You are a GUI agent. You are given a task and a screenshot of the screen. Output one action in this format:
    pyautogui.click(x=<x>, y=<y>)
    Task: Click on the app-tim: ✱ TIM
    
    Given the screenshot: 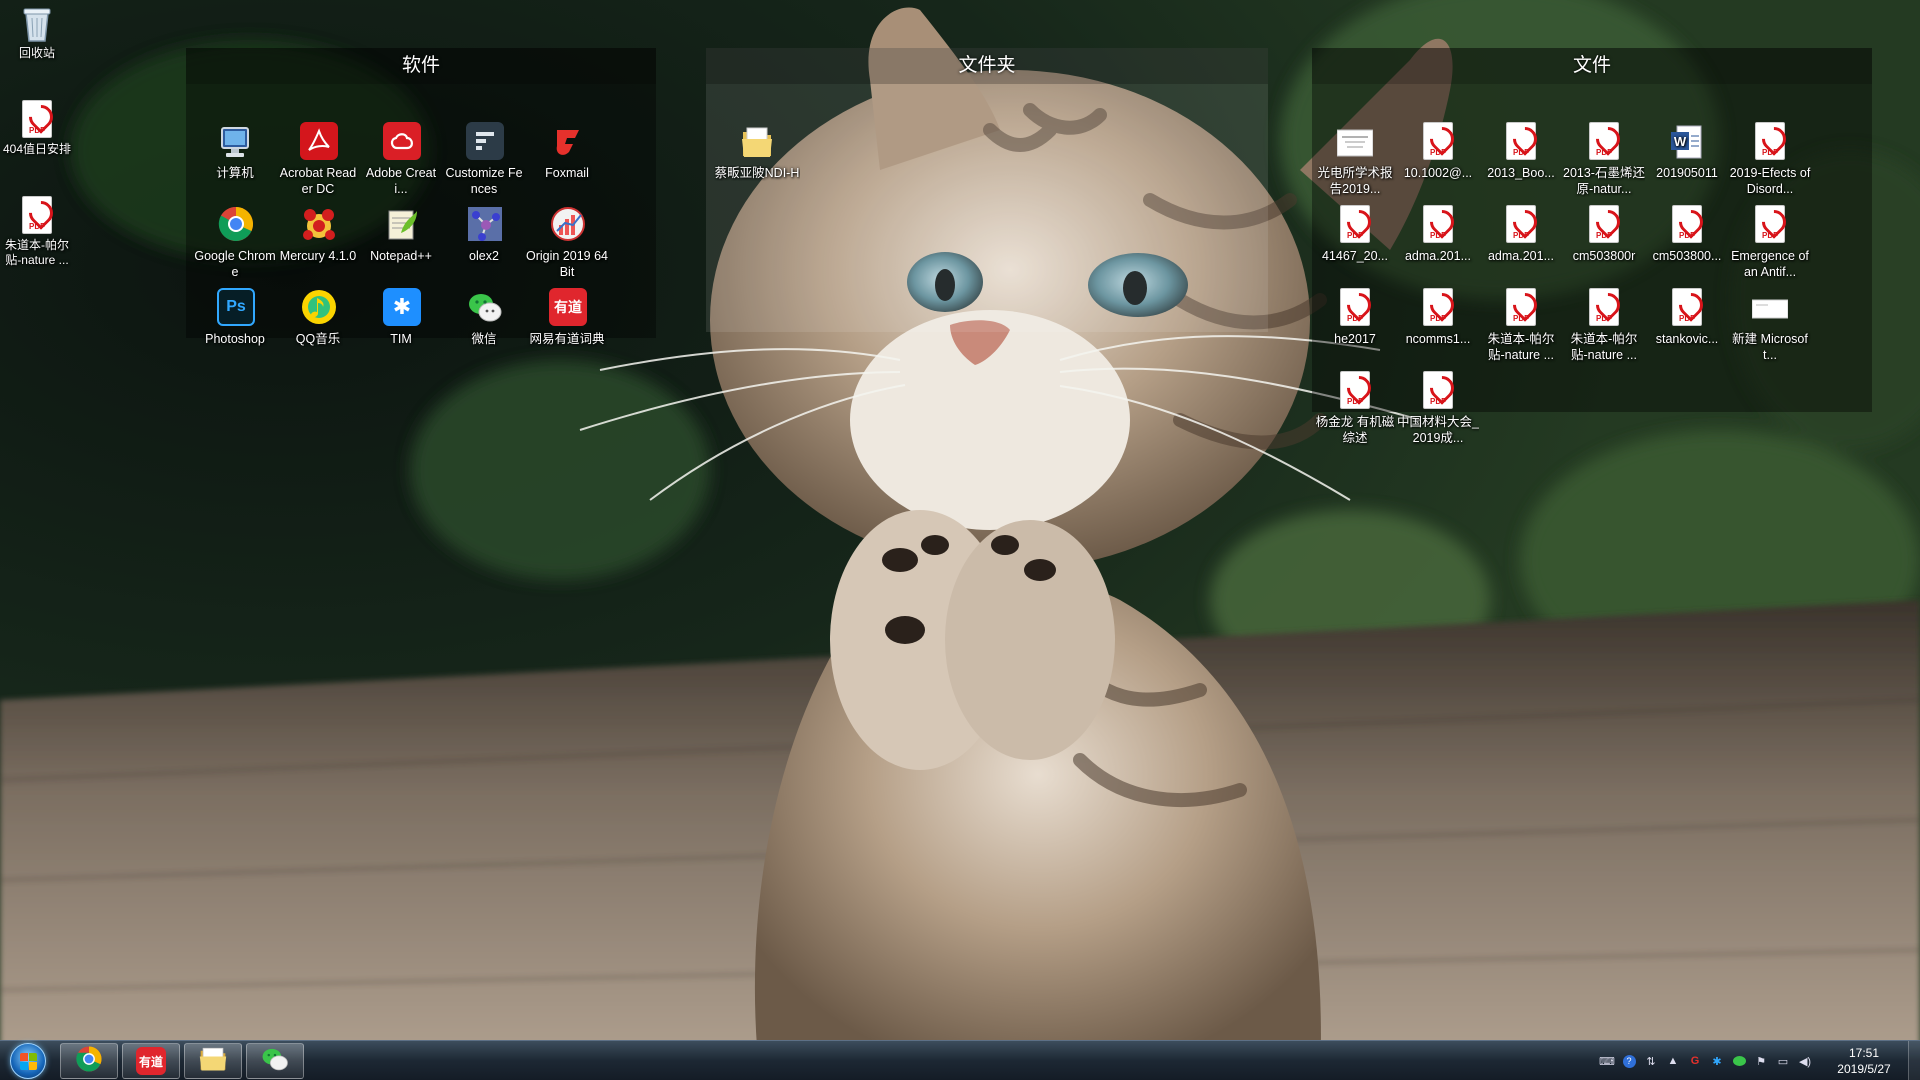 What is the action you would take?
    pyautogui.click(x=401, y=317)
    